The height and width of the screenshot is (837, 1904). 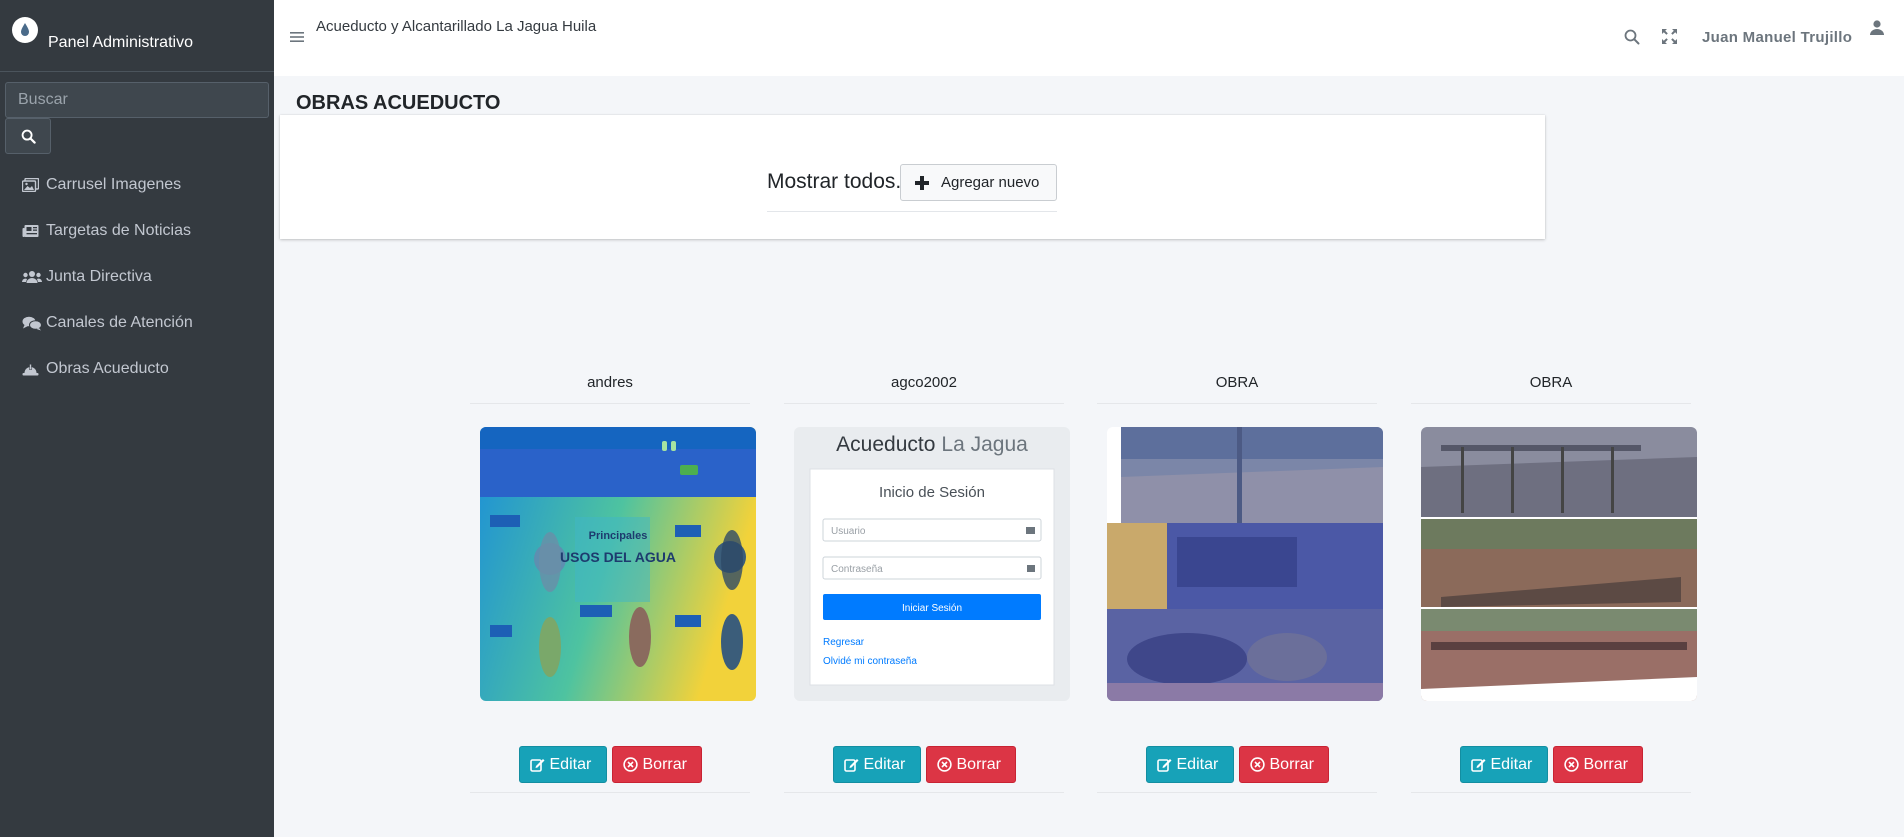 What do you see at coordinates (32, 369) in the screenshot?
I see `hard-hat-icon` at bounding box center [32, 369].